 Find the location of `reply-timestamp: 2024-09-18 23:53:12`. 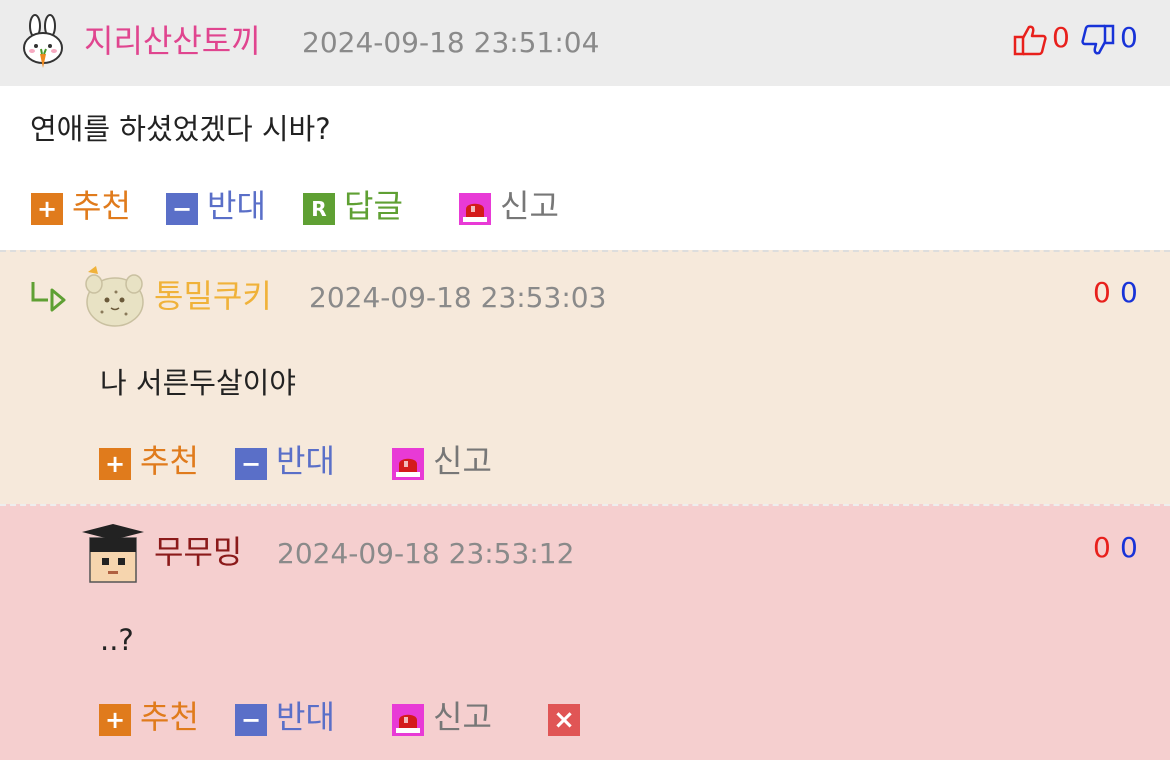

reply-timestamp: 2024-09-18 23:53:12 is located at coordinates (426, 553).